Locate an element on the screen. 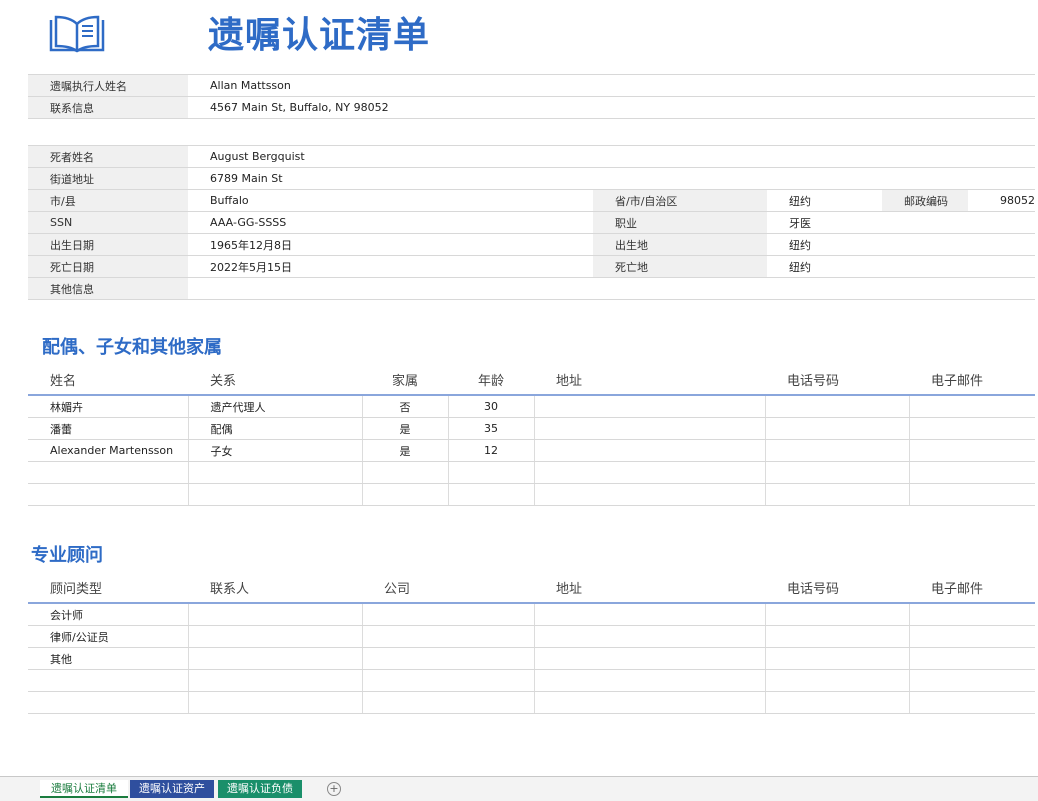 This screenshot has width=1038, height=801. table-row: 潘蕾 配偶 是 35 is located at coordinates (531, 428).